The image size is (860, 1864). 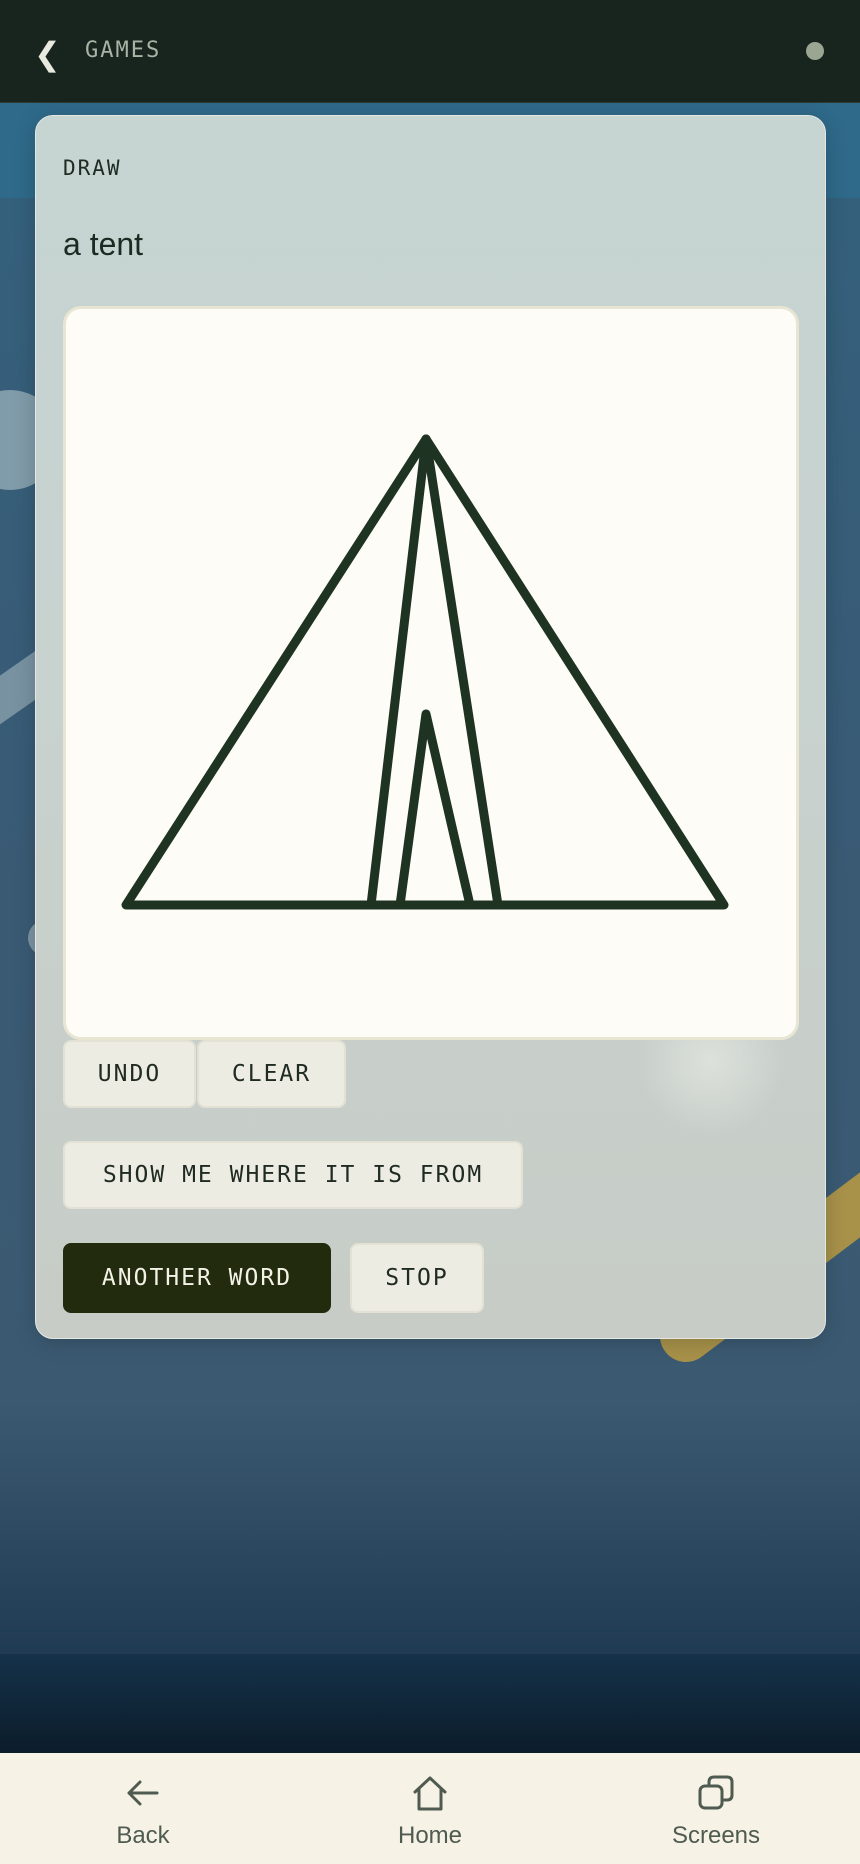 What do you see at coordinates (123, 50) in the screenshot?
I see `app-bar-title: GAMES` at bounding box center [123, 50].